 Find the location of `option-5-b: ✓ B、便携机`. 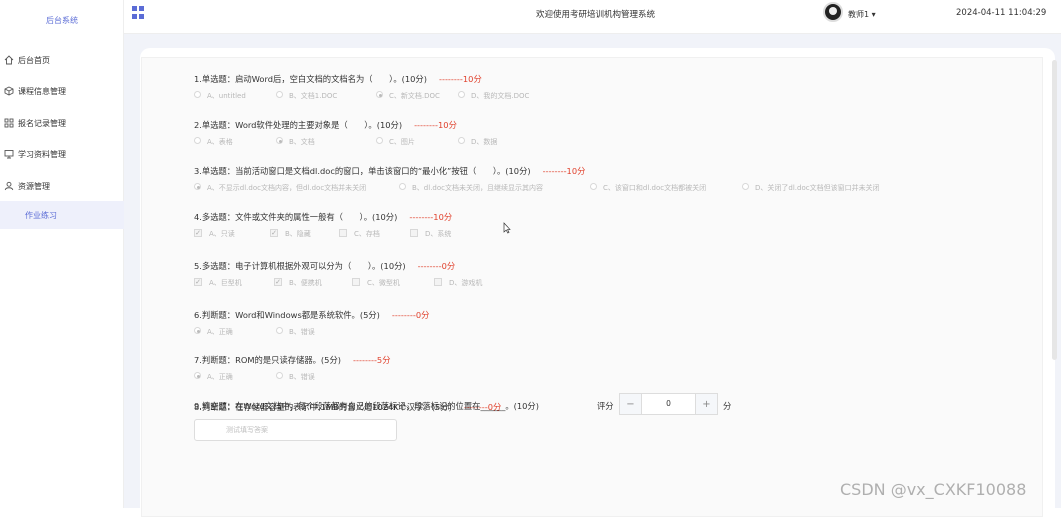

option-5-b: ✓ B、便携机 is located at coordinates (298, 283).